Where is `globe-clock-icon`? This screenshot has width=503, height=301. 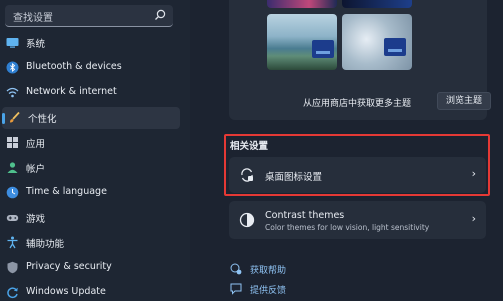
globe-clock-icon is located at coordinates (12, 192).